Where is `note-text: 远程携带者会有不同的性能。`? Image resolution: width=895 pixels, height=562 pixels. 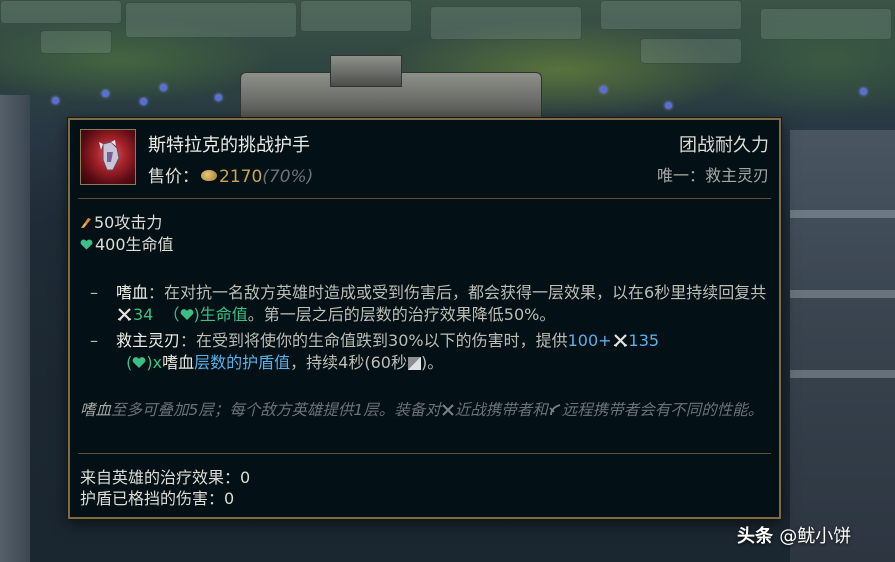
note-text: 远程携带者会有不同的性能。 is located at coordinates (662, 410).